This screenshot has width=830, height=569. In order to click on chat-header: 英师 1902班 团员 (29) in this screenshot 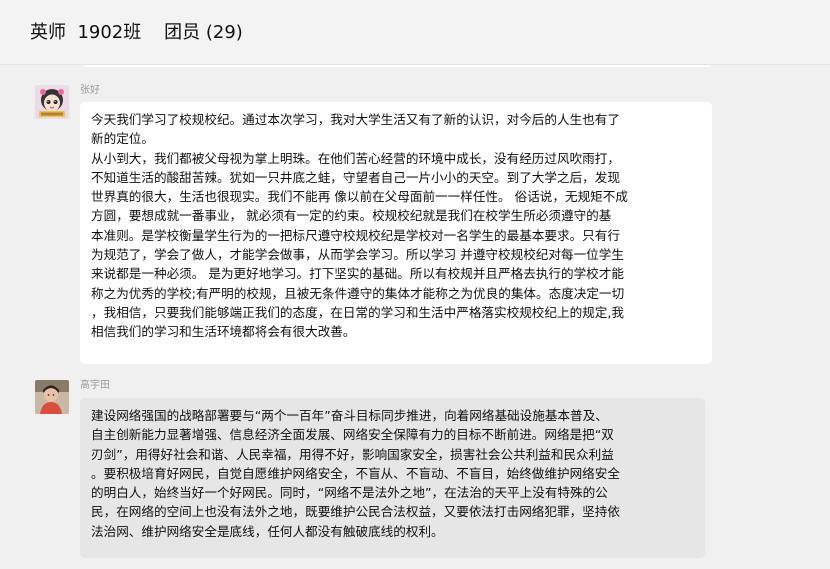, I will do `click(415, 32)`.